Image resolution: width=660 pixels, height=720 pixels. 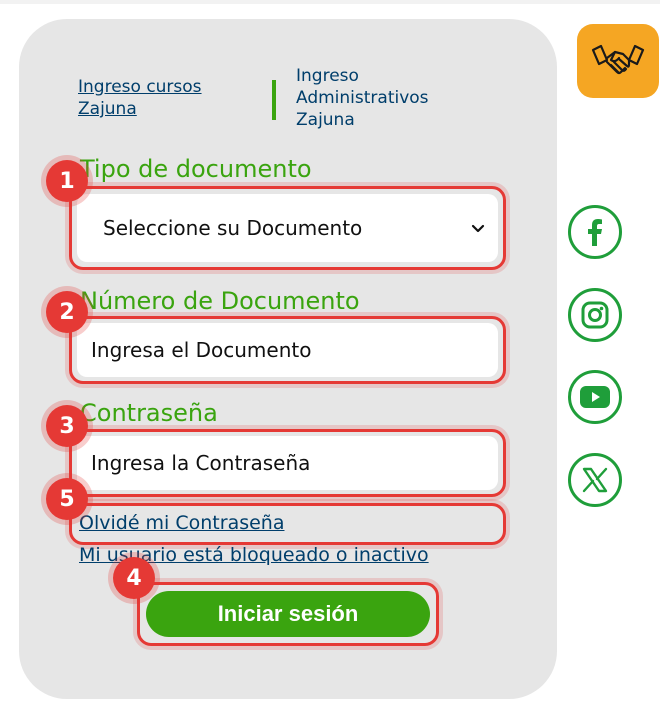 What do you see at coordinates (201, 350) in the screenshot?
I see `doc-number-placeholder: Ingresa el Documento` at bounding box center [201, 350].